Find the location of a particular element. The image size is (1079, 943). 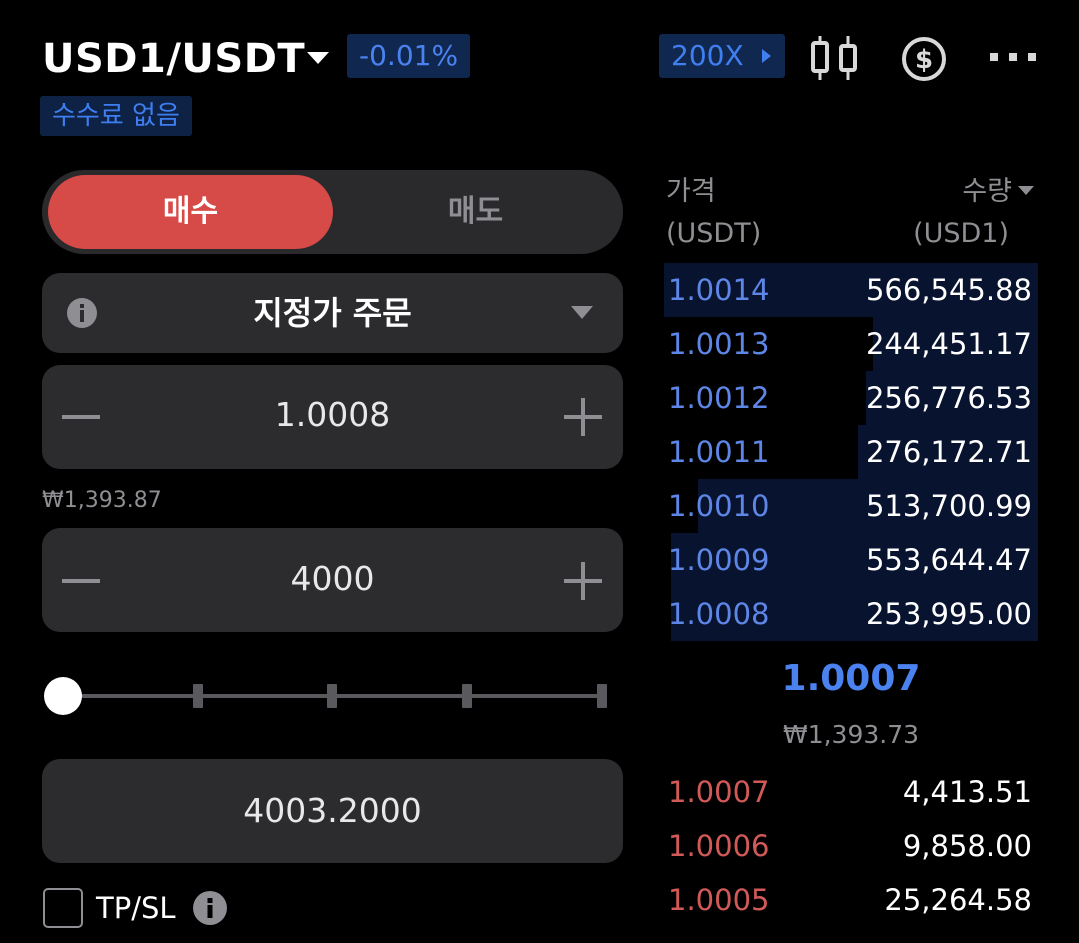

tpsl-checkbox is located at coordinates (63, 908).